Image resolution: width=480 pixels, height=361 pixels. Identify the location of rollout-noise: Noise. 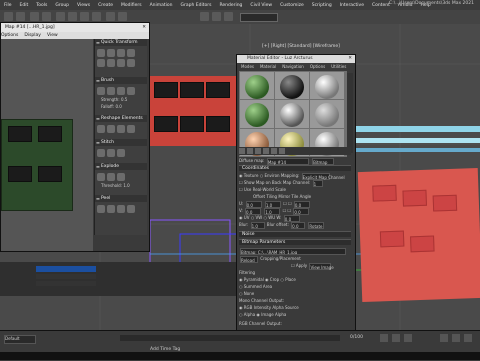
(295, 234).